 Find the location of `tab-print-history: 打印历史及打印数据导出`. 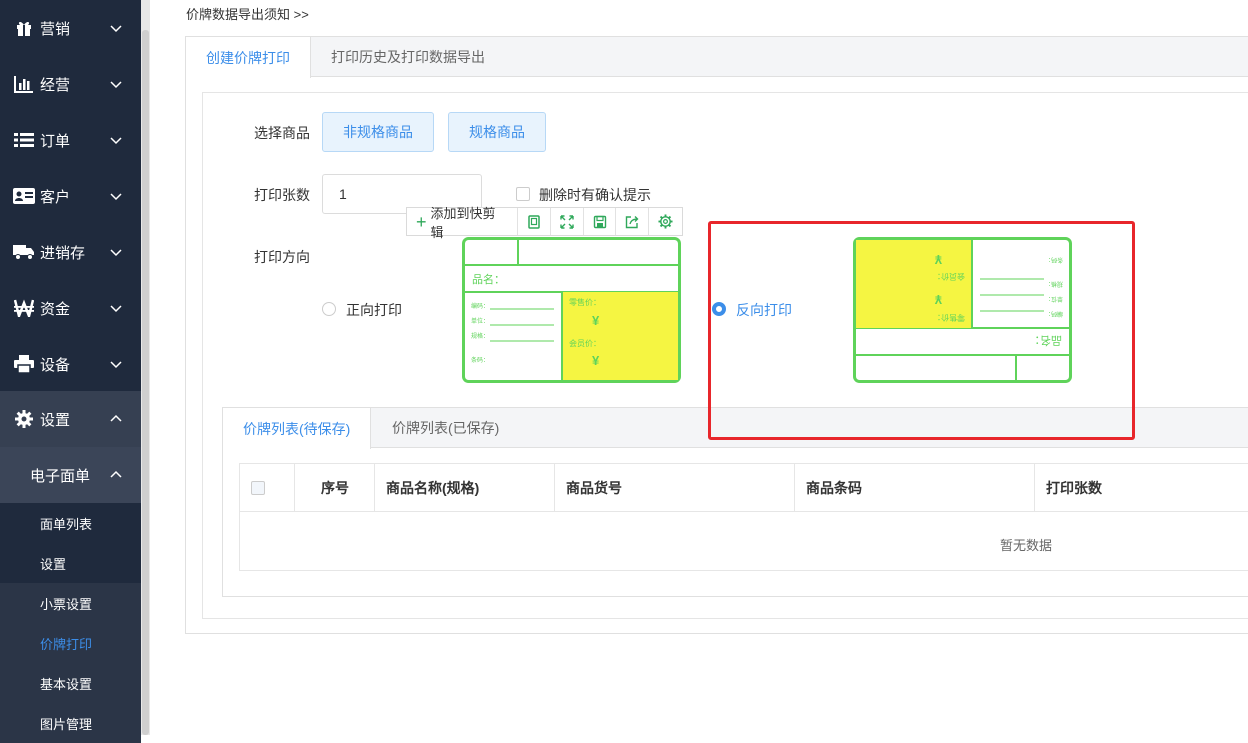

tab-print-history: 打印历史及打印数据导出 is located at coordinates (408, 57).